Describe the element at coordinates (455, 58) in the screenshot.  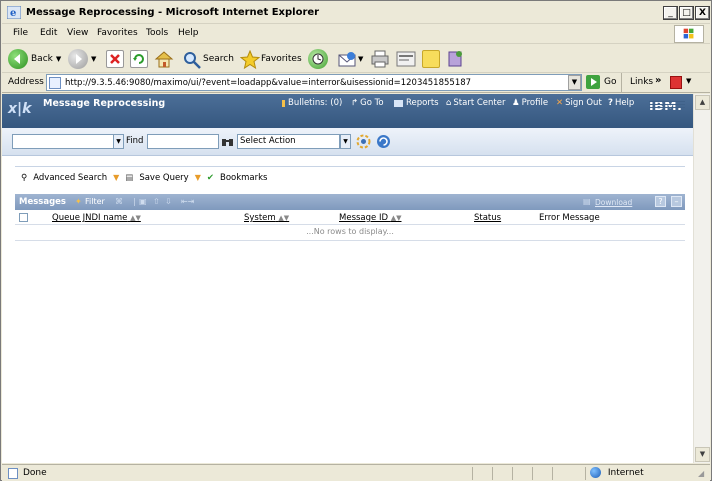
I see `messenger-icon` at that location.